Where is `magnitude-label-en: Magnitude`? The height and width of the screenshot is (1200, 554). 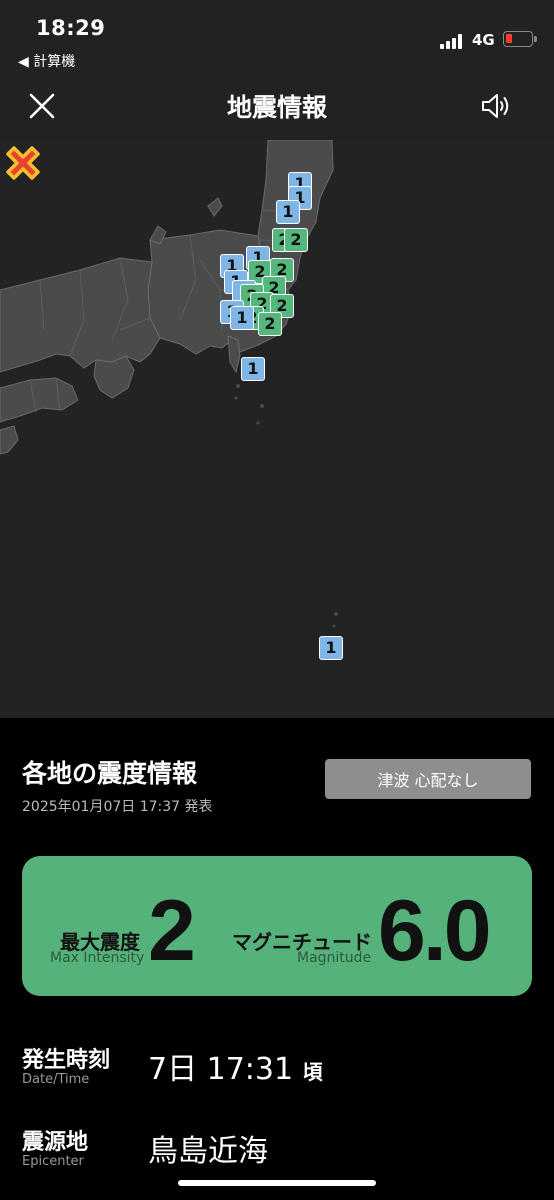
magnitude-label-en: Magnitude is located at coordinates (334, 958).